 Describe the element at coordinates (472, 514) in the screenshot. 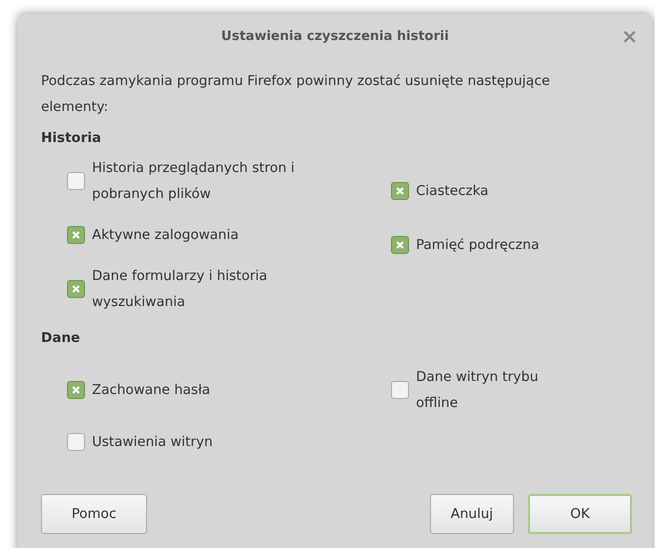

I see `dialog-button: Anuluj` at that location.